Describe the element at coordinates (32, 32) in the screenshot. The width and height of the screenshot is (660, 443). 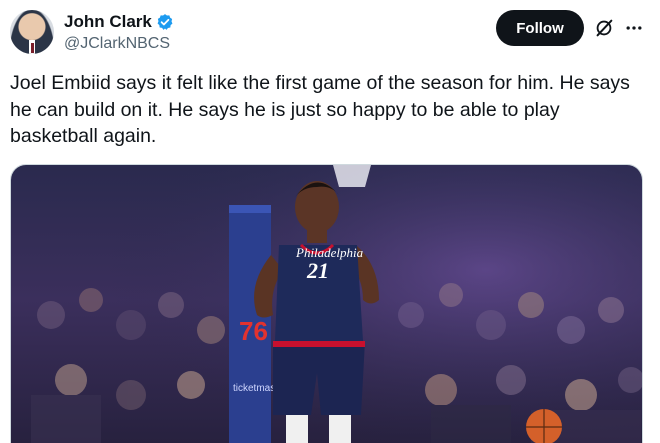
I see `author-avatar` at that location.